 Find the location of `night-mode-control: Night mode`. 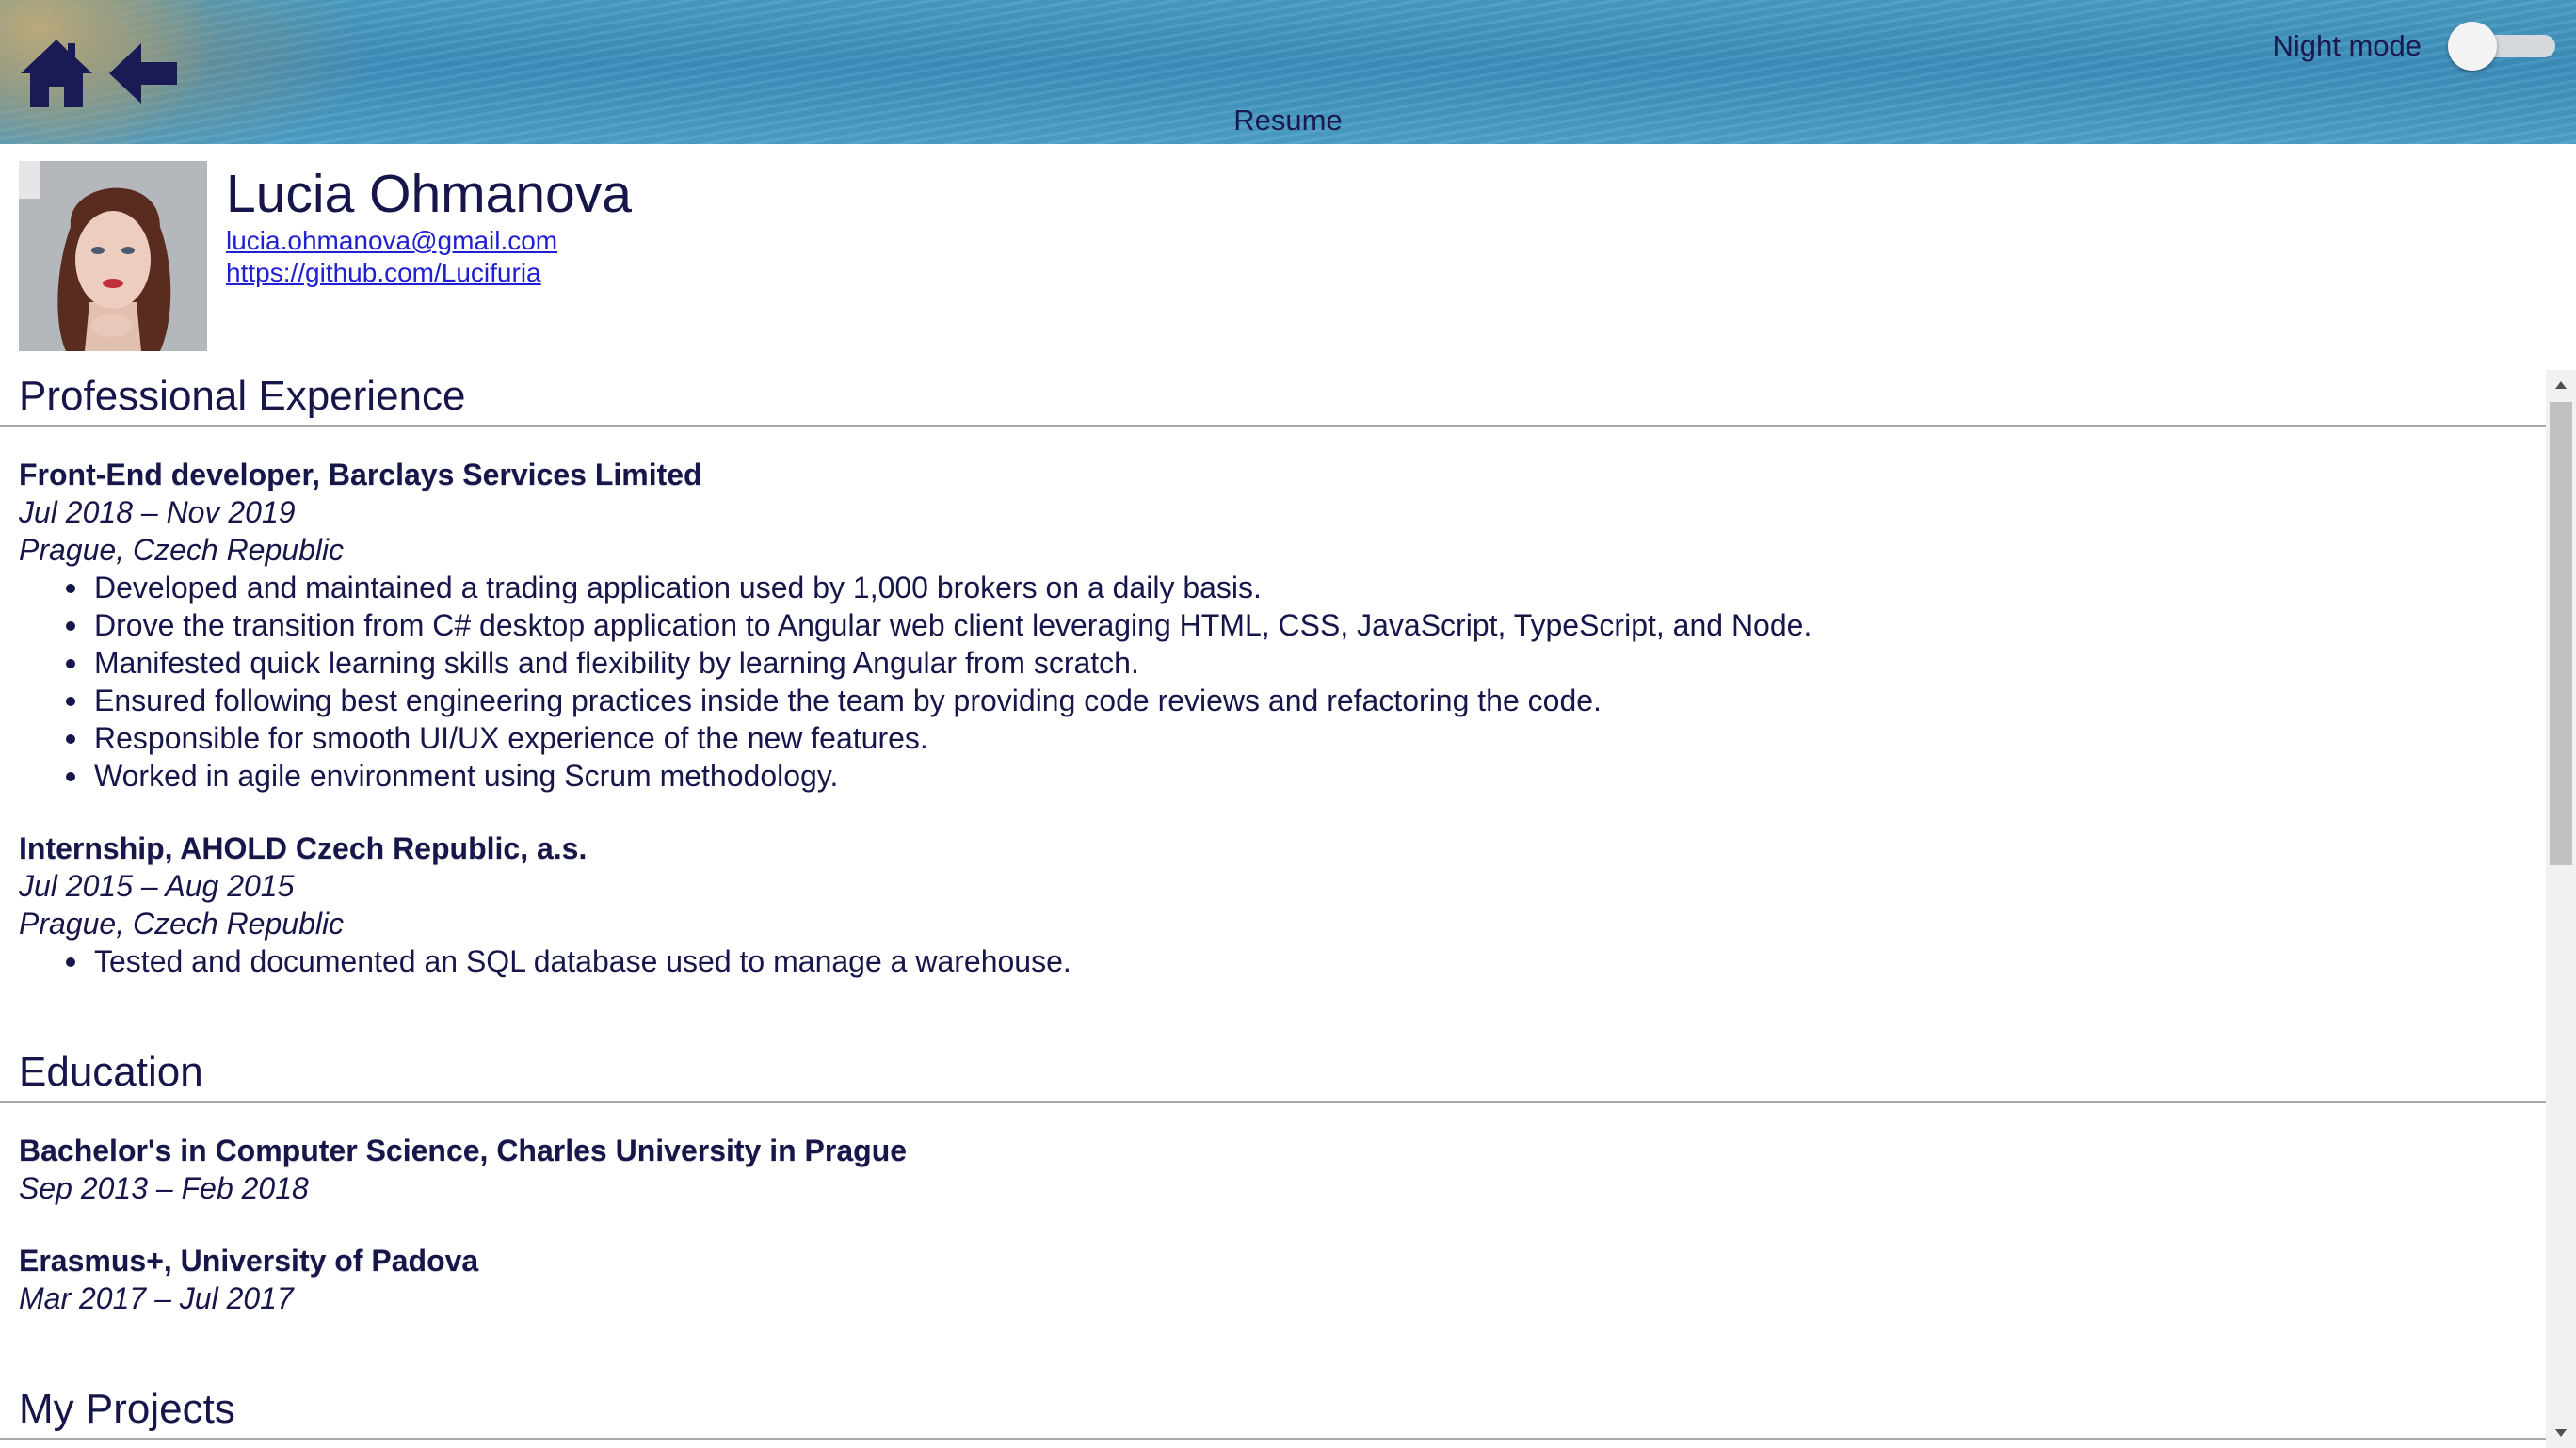

night-mode-control: Night mode is located at coordinates (2413, 46).